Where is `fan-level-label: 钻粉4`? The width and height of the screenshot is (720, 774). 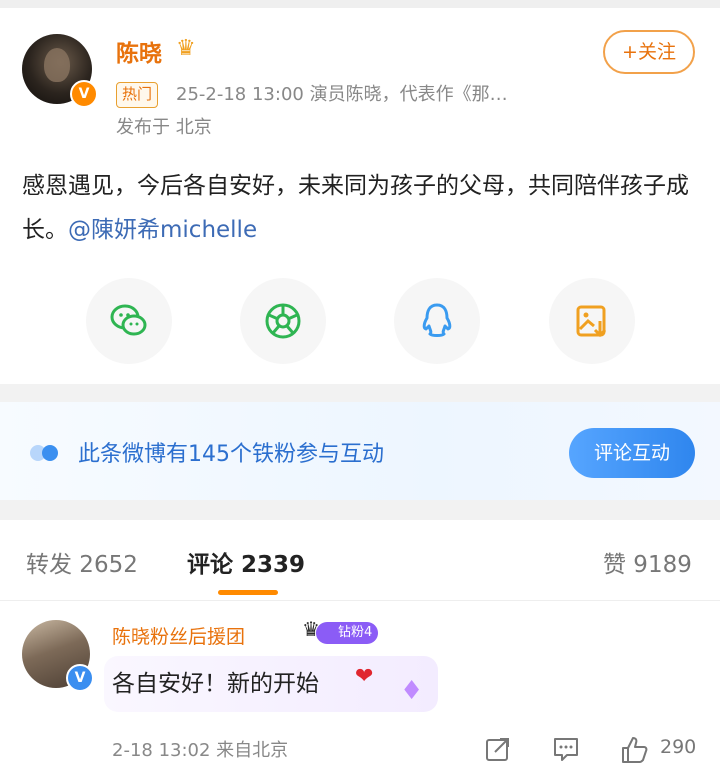
fan-level-label: 钻粉4 is located at coordinates (355, 632).